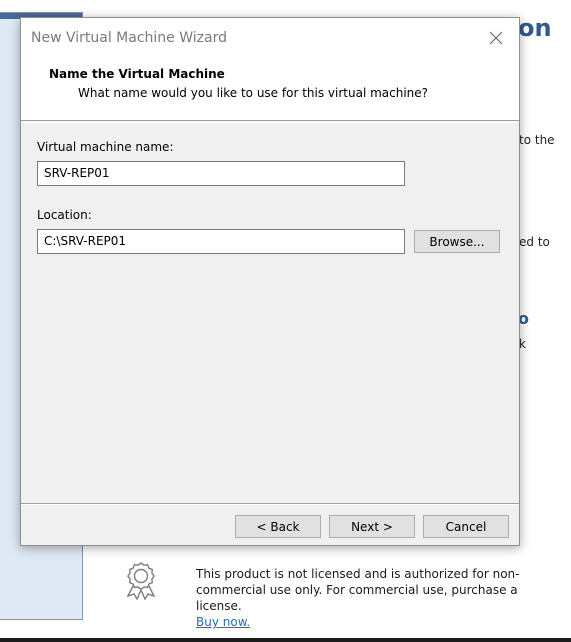  What do you see at coordinates (64, 215) in the screenshot?
I see `location-label: Location:` at bounding box center [64, 215].